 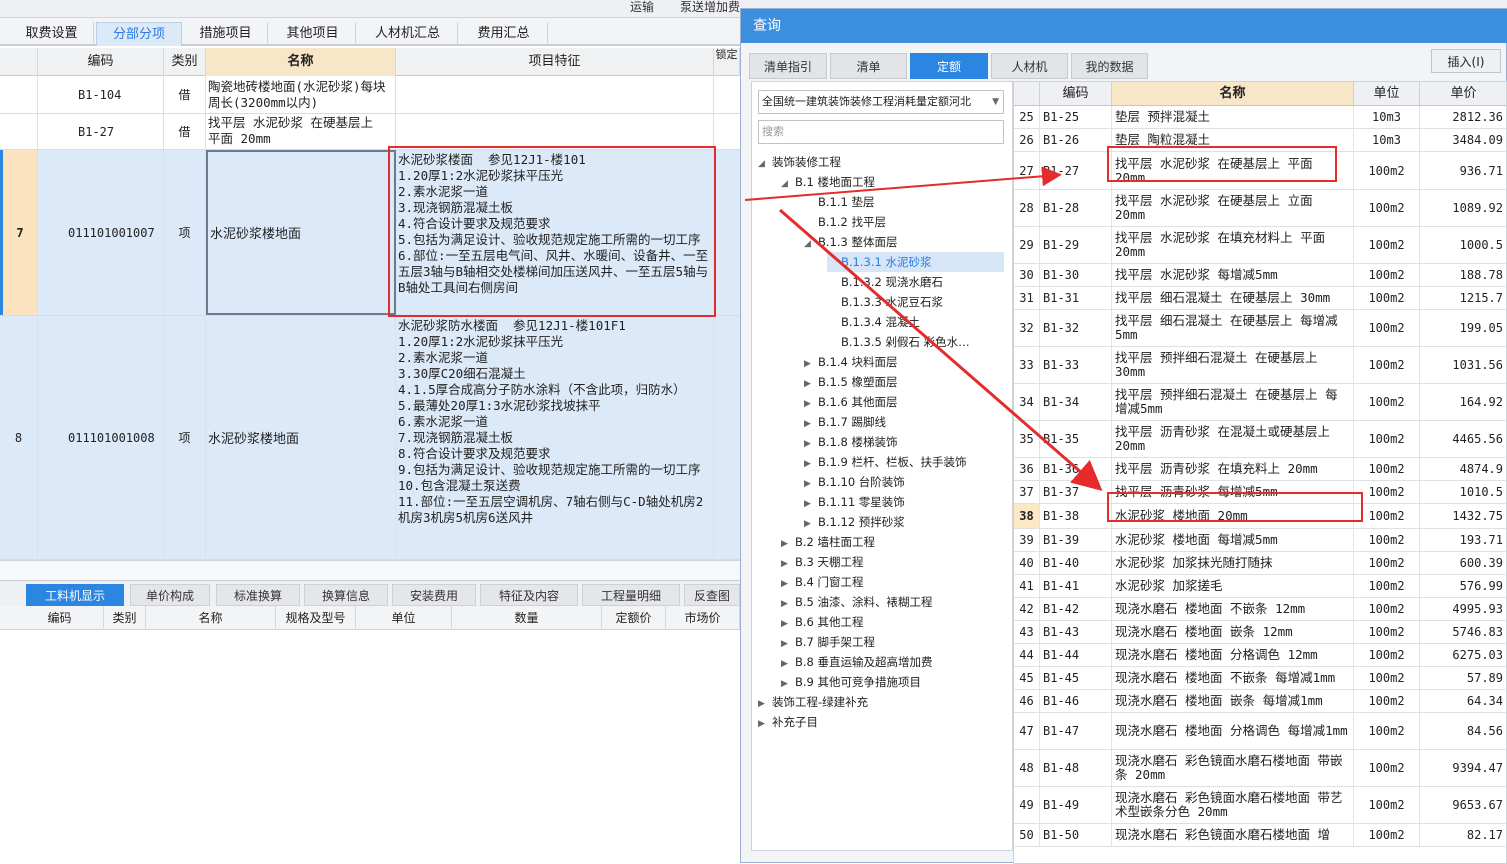 I want to click on quota-row: 43 B1-43 现浇水磨石 楼地面 嵌条 12mm 100m2 5746.83, so click(x=1260, y=632).